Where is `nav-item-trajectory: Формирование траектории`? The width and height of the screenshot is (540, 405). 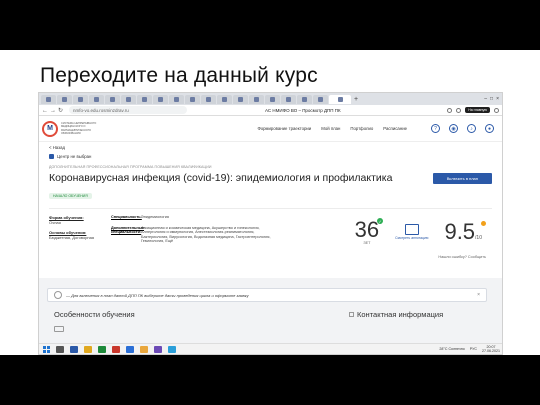 nav-item-trajectory: Формирование траектории is located at coordinates (284, 128).